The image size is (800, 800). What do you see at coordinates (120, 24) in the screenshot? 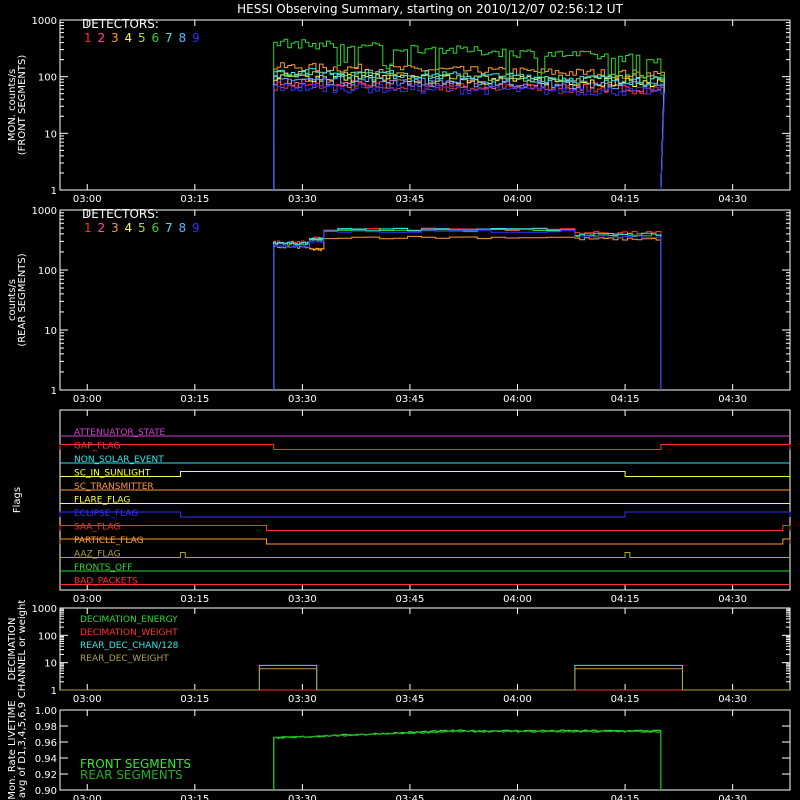
I see `front-legend-title: DETECTORS:` at bounding box center [120, 24].